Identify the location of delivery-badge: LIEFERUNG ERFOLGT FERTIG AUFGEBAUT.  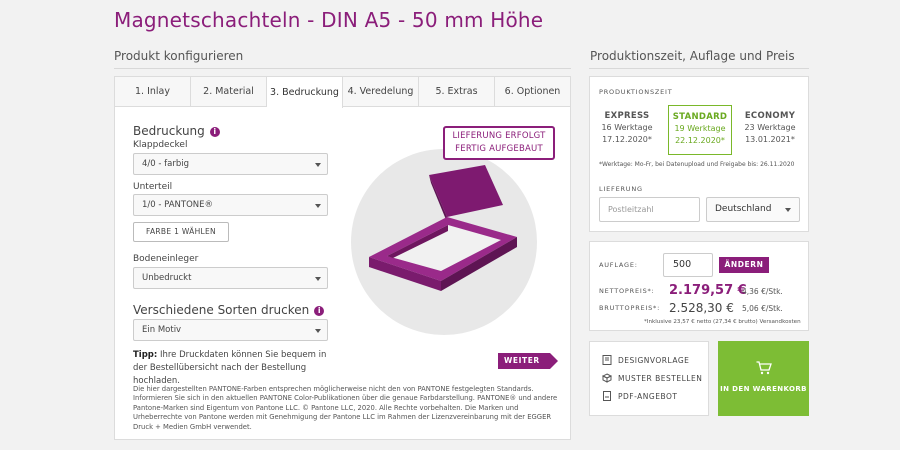
(499, 143).